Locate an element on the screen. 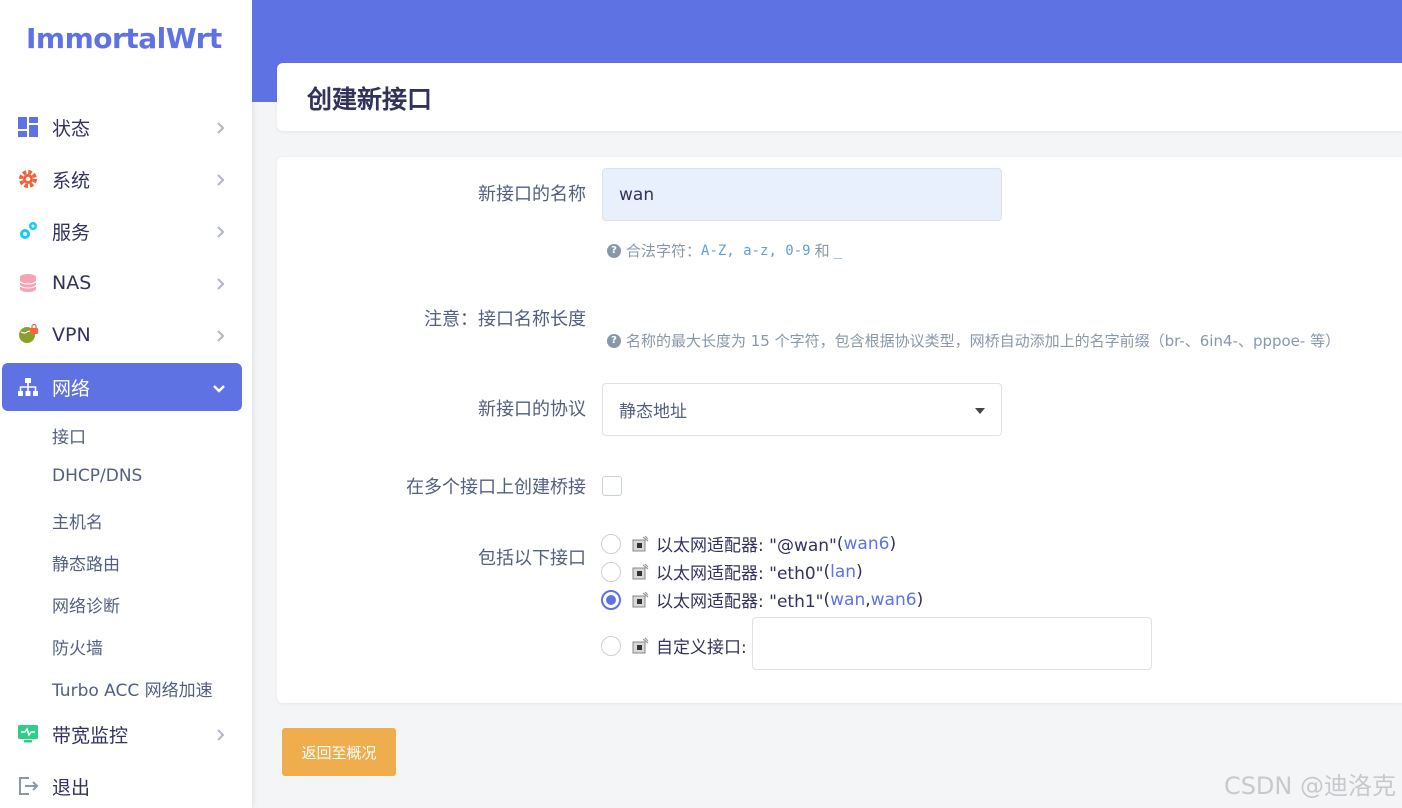 Image resolution: width=1402 pixels, height=808 pixels. sidebar-item-logout: 退出 is located at coordinates (122, 785).